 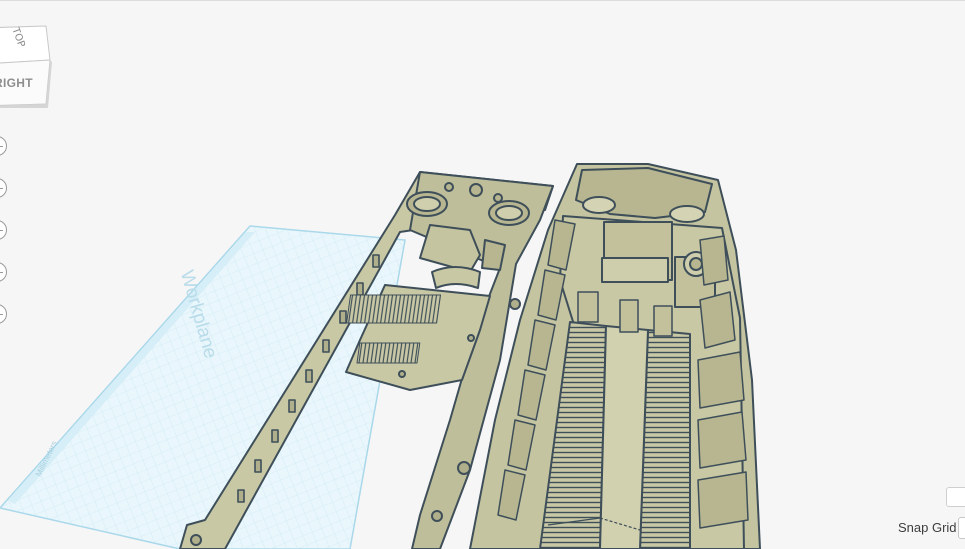 I want to click on view-cube: TOP RIGHT, so click(x=26, y=65).